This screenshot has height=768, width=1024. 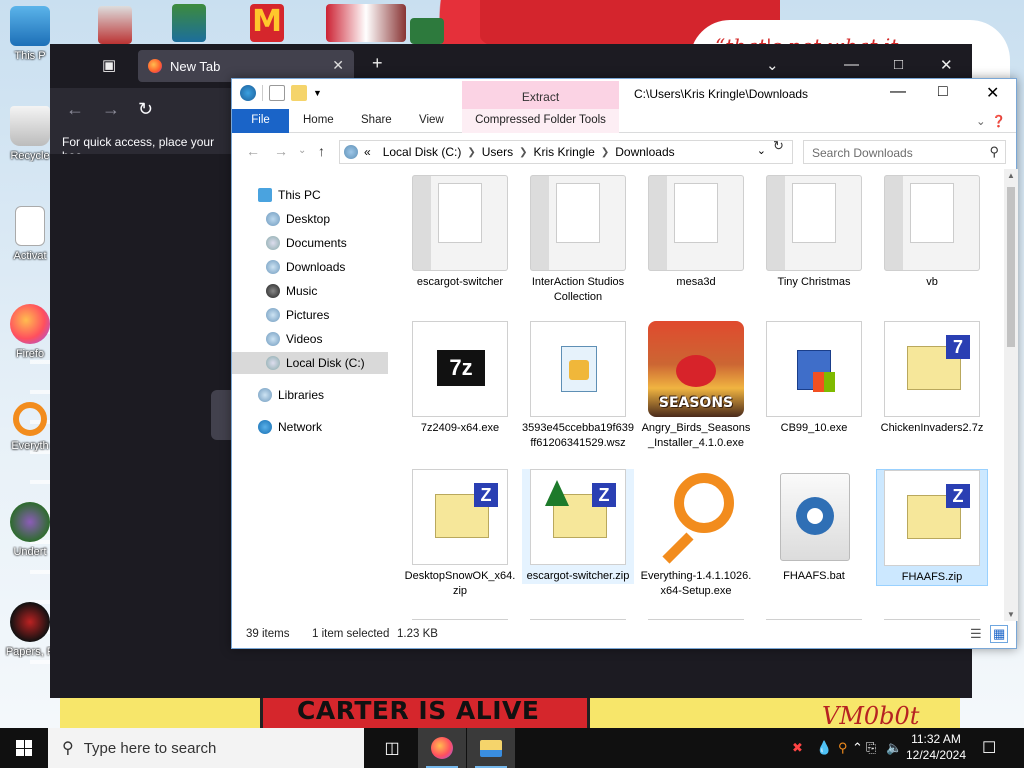 What do you see at coordinates (376, 120) in the screenshot?
I see `ribbon-tab-share: Share` at bounding box center [376, 120].